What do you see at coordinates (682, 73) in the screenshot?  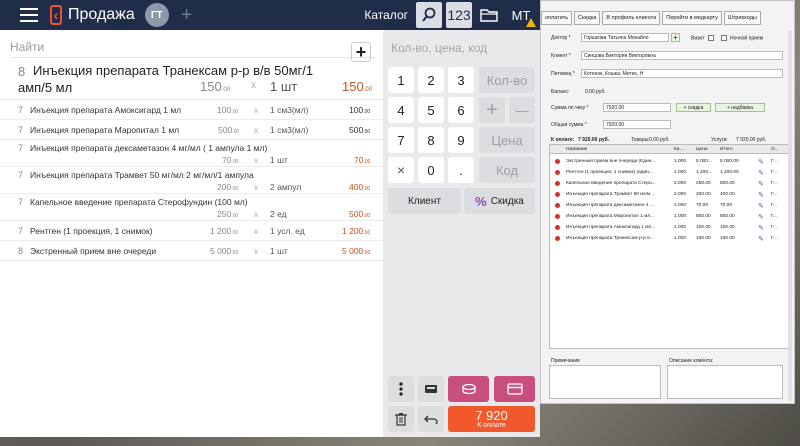 I see `pet-field: Котенок, Кошка, Метис, Н` at bounding box center [682, 73].